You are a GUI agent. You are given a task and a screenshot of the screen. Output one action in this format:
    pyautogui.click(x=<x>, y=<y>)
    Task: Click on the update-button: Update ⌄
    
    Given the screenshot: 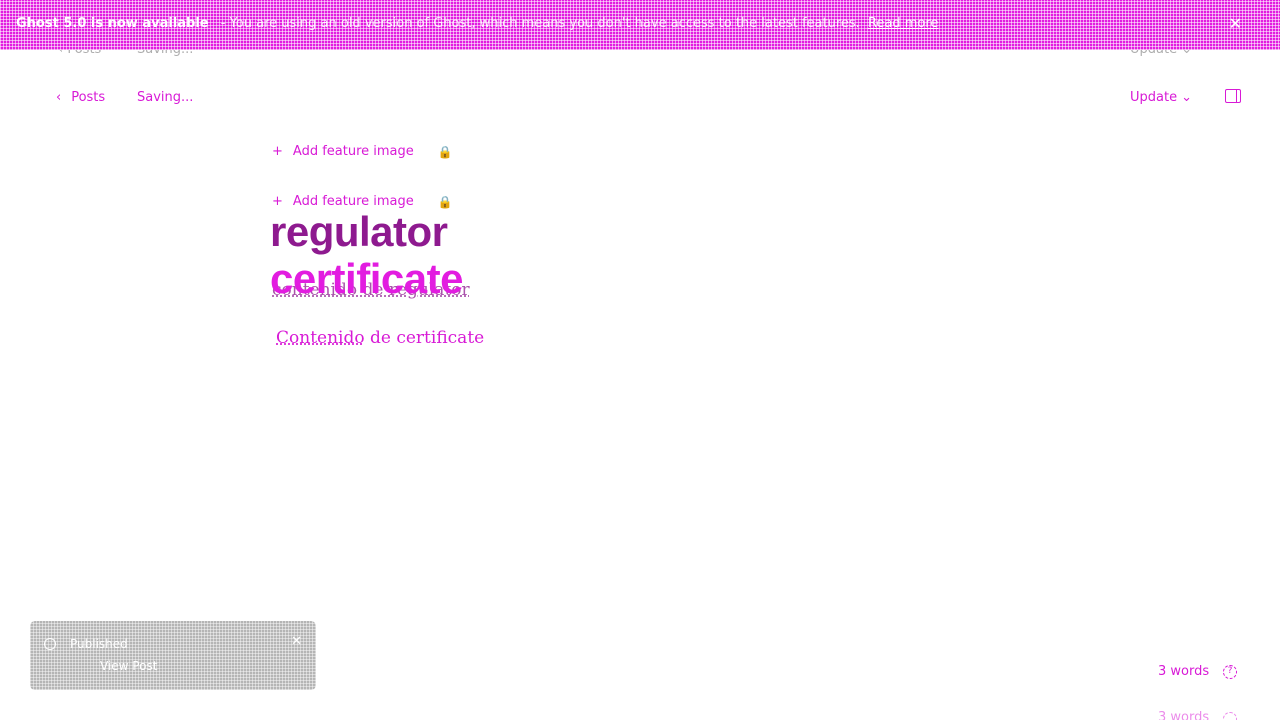 What is the action you would take?
    pyautogui.click(x=1161, y=97)
    